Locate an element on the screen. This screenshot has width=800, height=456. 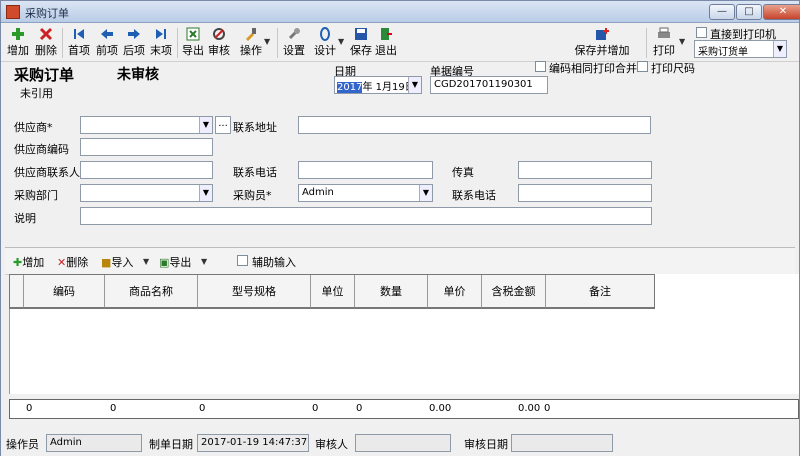
prev-button: 前项 is located at coordinates (107, 43).